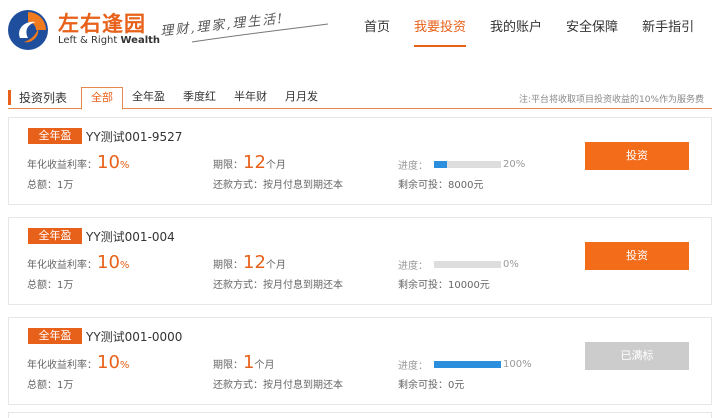  I want to click on progress-text: 20%, so click(514, 164).